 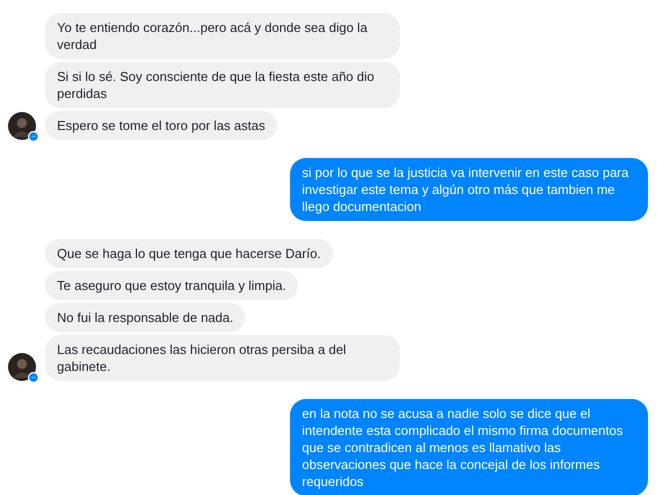 I want to click on message-bubble: Si si lo sé. Soy consciente de que la fiesta este año dio perdidas, so click(x=222, y=85).